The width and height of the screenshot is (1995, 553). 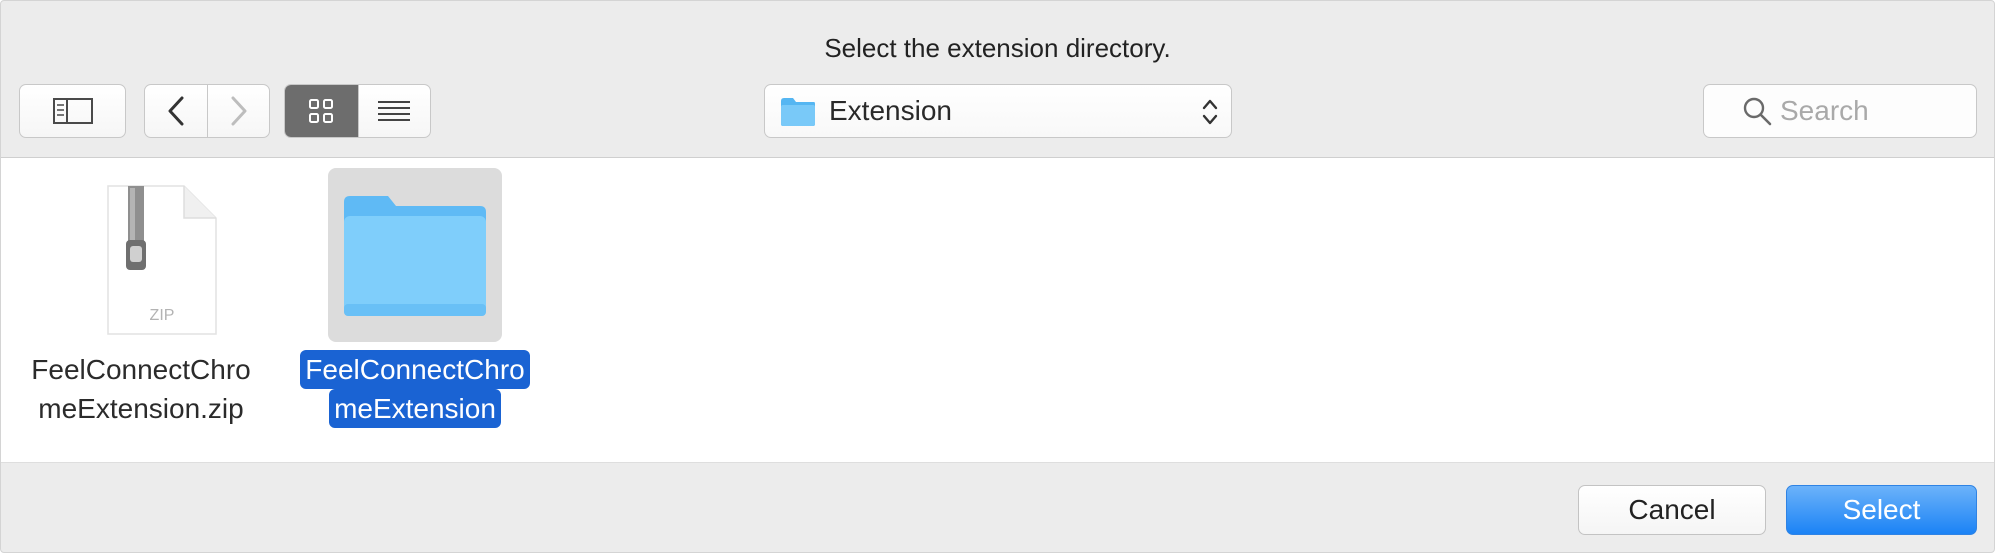 I want to click on view-mode-control, so click(x=357, y=111).